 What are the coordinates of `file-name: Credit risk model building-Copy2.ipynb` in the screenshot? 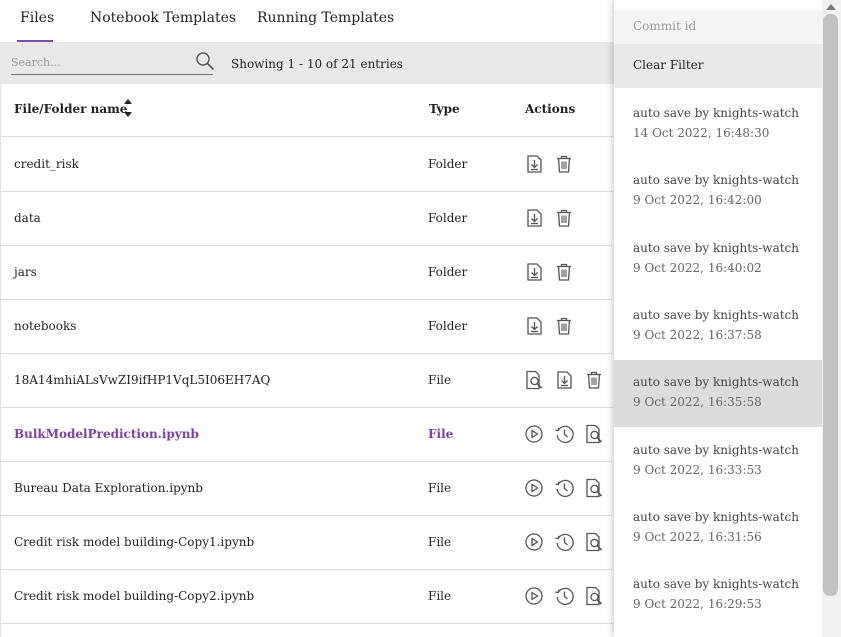 It's located at (134, 596).